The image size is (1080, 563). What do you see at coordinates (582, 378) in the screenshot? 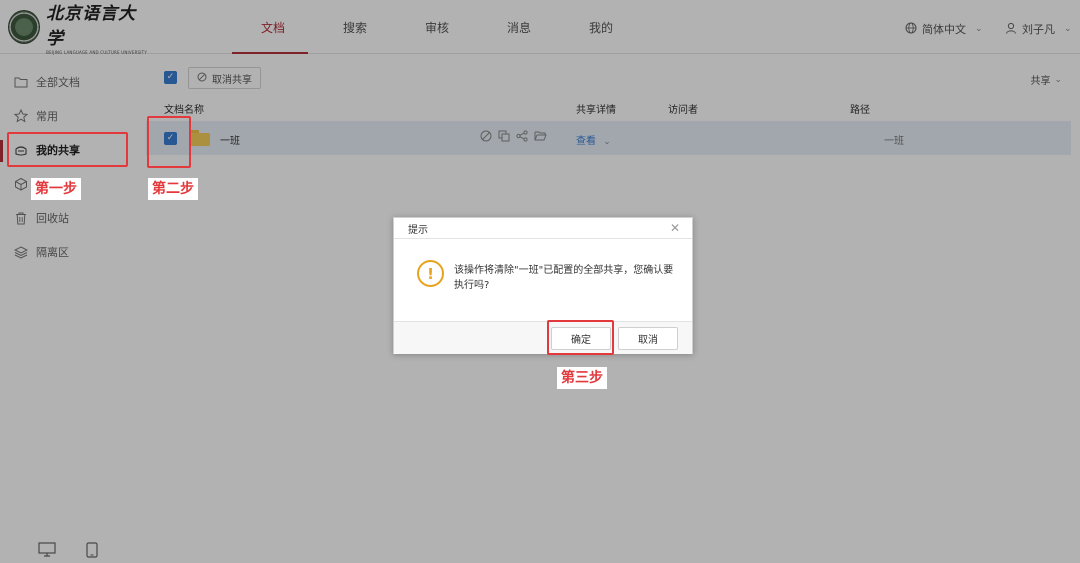
I see `step3-label: 第三步` at bounding box center [582, 378].